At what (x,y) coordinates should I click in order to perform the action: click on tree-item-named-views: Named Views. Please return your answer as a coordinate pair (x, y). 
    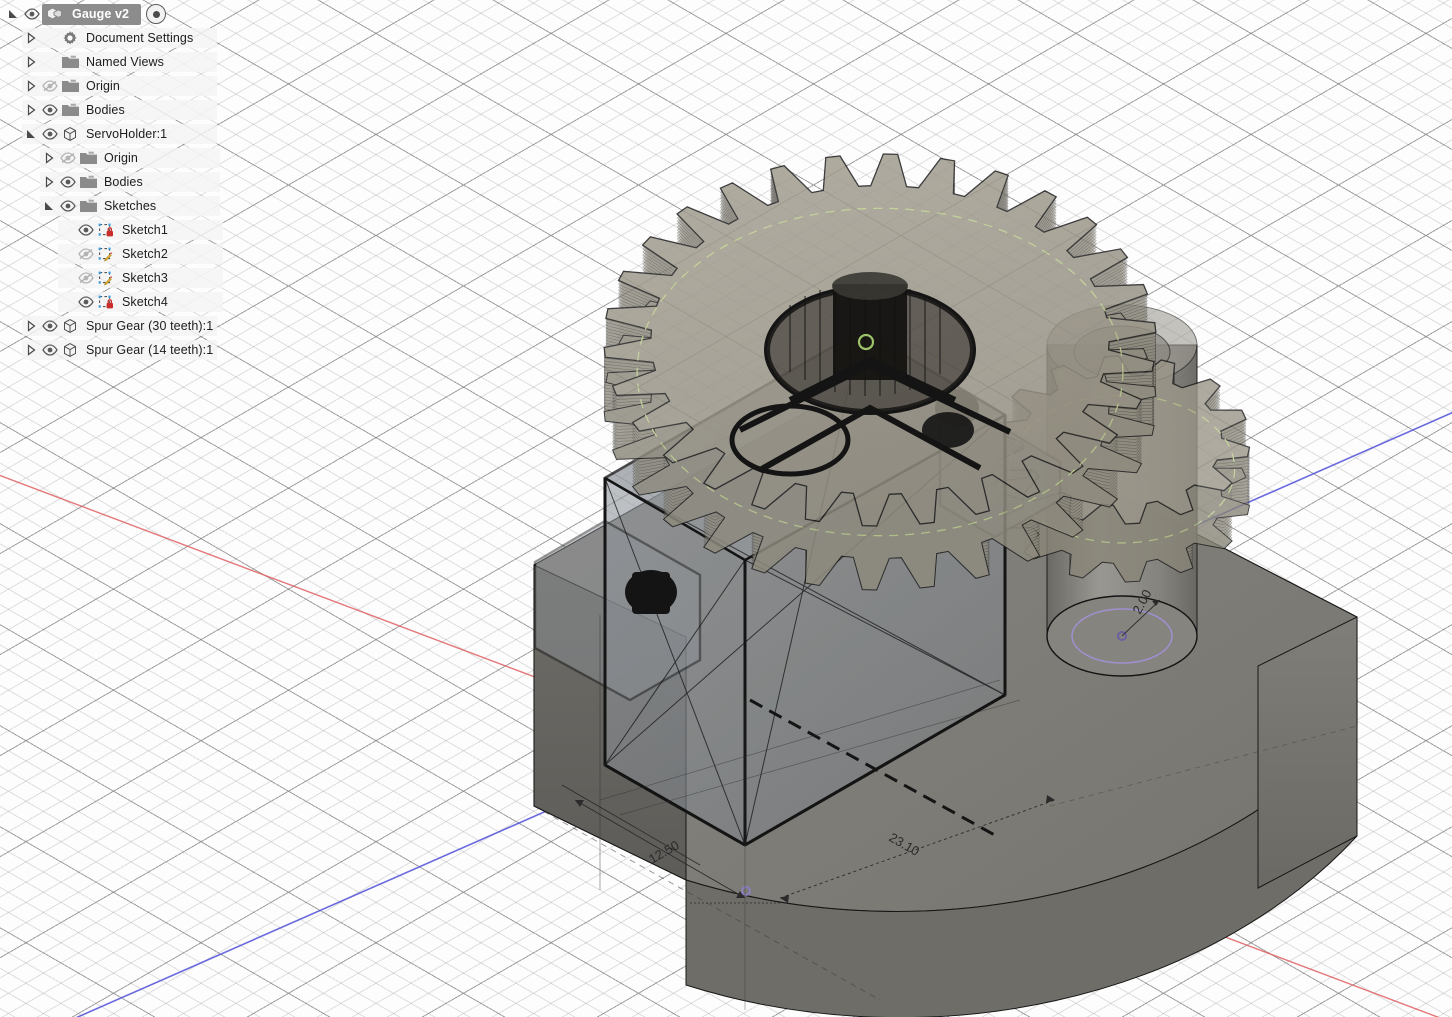
    Looking at the image, I should click on (125, 62).